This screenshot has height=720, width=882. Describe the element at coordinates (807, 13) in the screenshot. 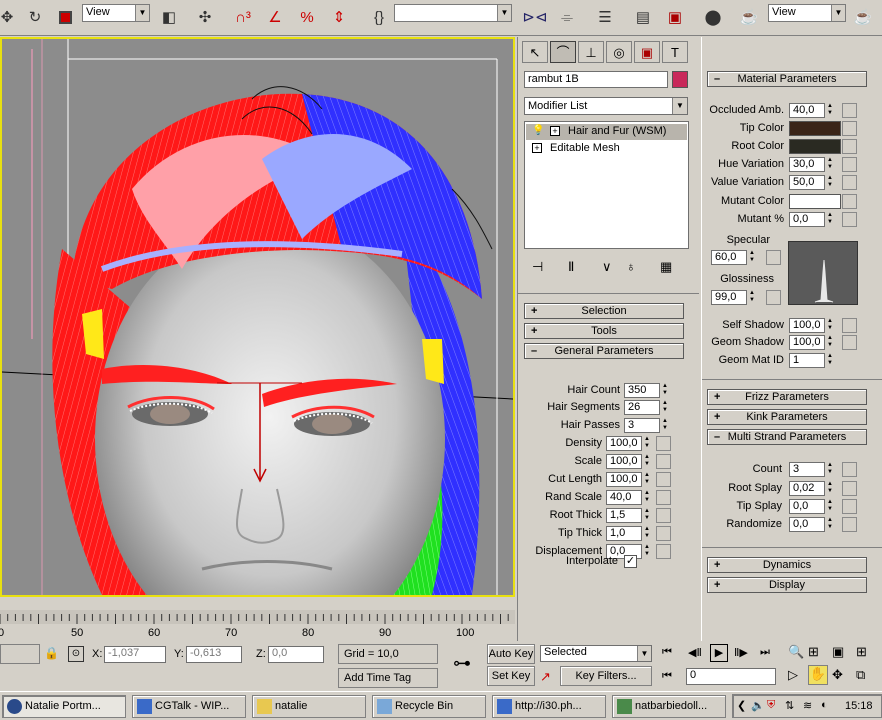

I see `render-type-select: View ▼` at that location.